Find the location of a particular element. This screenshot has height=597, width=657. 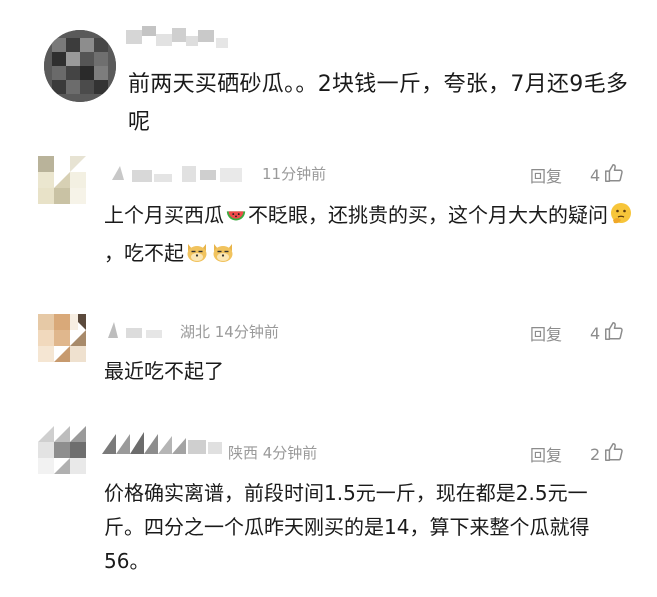

avatar is located at coordinates (80, 66).